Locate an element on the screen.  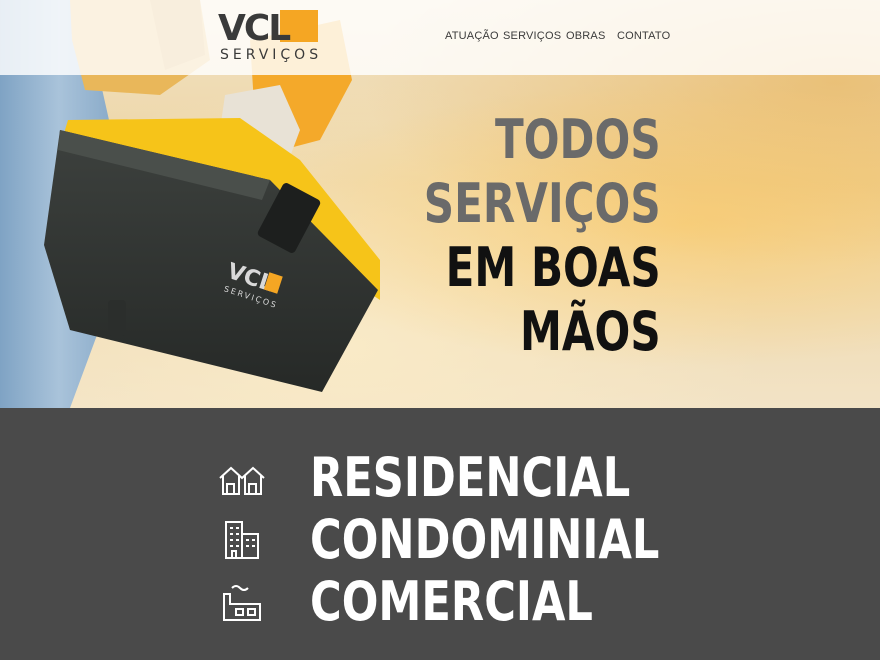
buildings-icon is located at coordinates (242, 540).